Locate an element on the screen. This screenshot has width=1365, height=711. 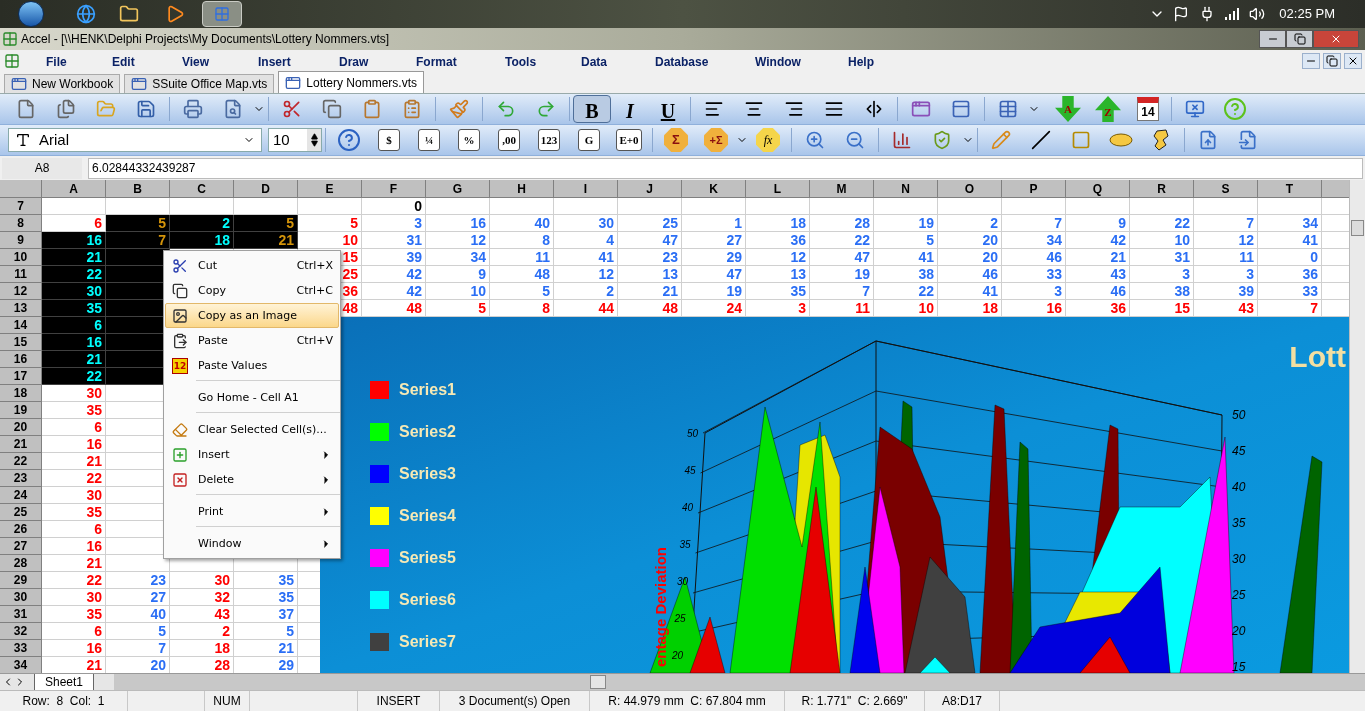
minimize-button is located at coordinates (1272, 39).